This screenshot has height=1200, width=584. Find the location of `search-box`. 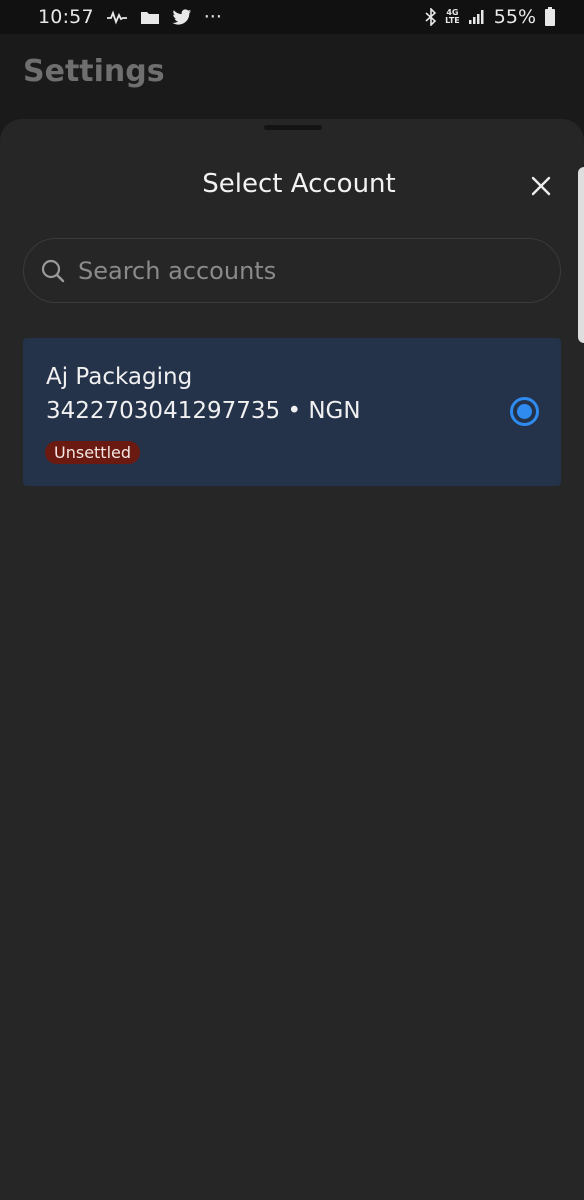

search-box is located at coordinates (292, 270).